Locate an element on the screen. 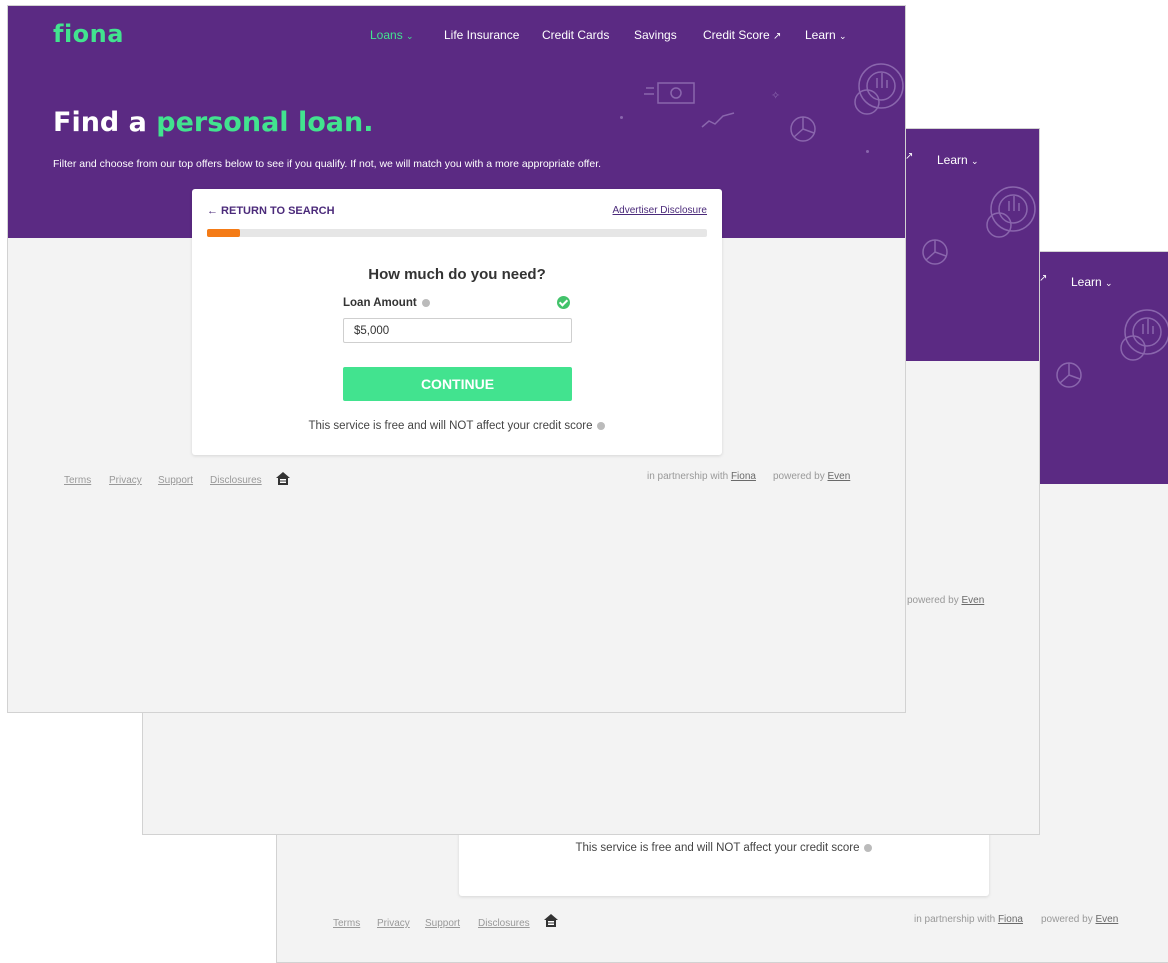 The height and width of the screenshot is (963, 1168). loan-amount-label: Loan Amount is located at coordinates (386, 303).